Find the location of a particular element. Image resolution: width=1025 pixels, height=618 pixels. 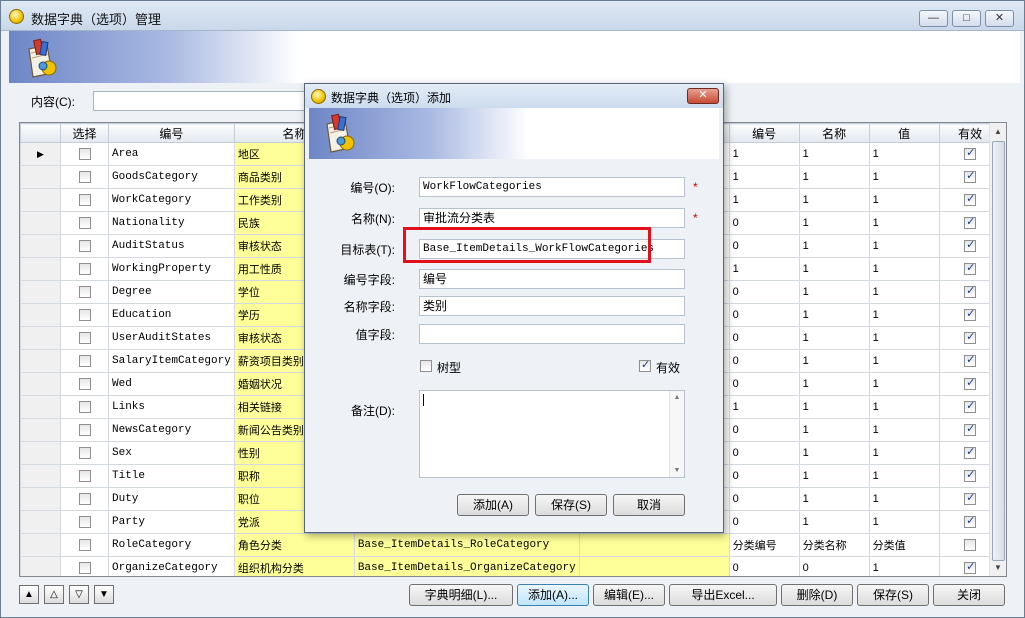

code-field-cell: 分类编号 is located at coordinates (764, 545).